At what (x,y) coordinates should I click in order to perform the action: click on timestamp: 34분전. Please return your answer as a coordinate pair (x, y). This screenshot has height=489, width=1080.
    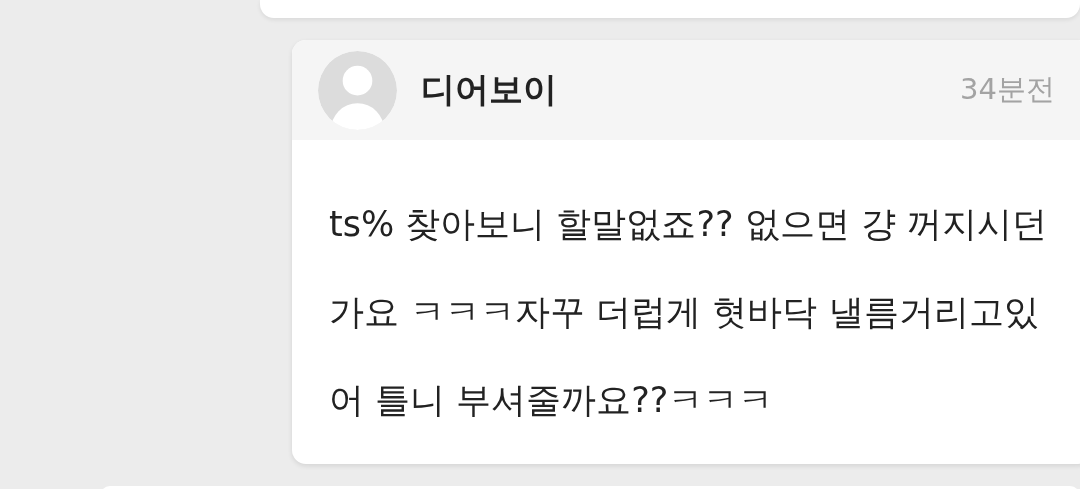
    Looking at the image, I should click on (1007, 89).